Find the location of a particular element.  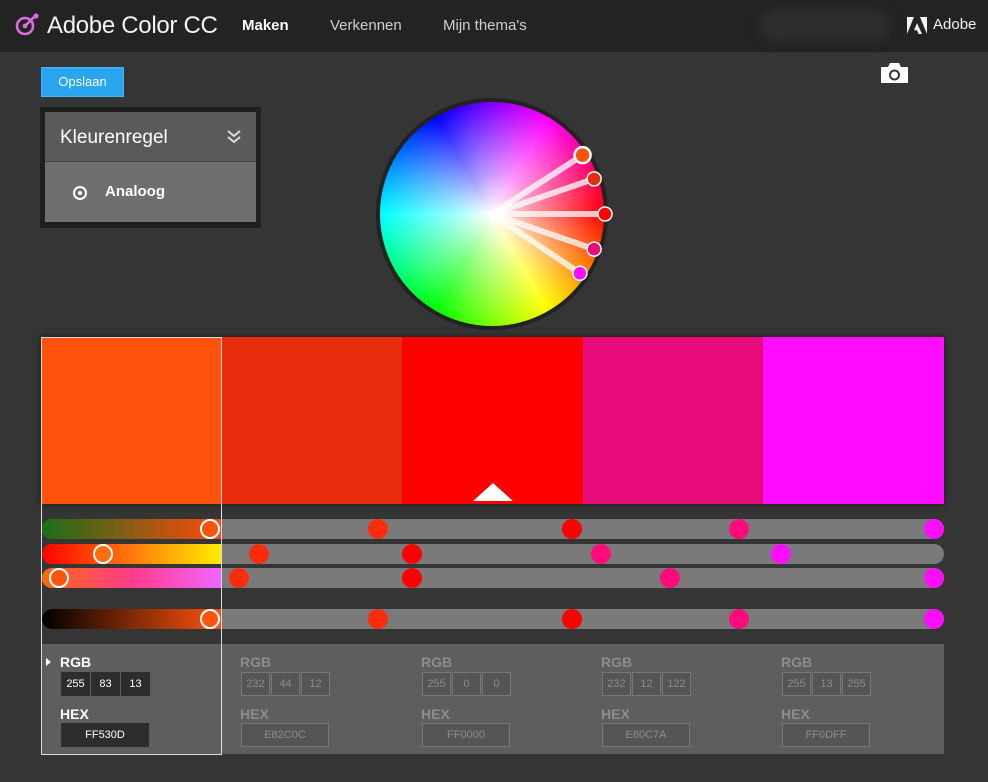

rgb-b-field: 122 is located at coordinates (676, 684).